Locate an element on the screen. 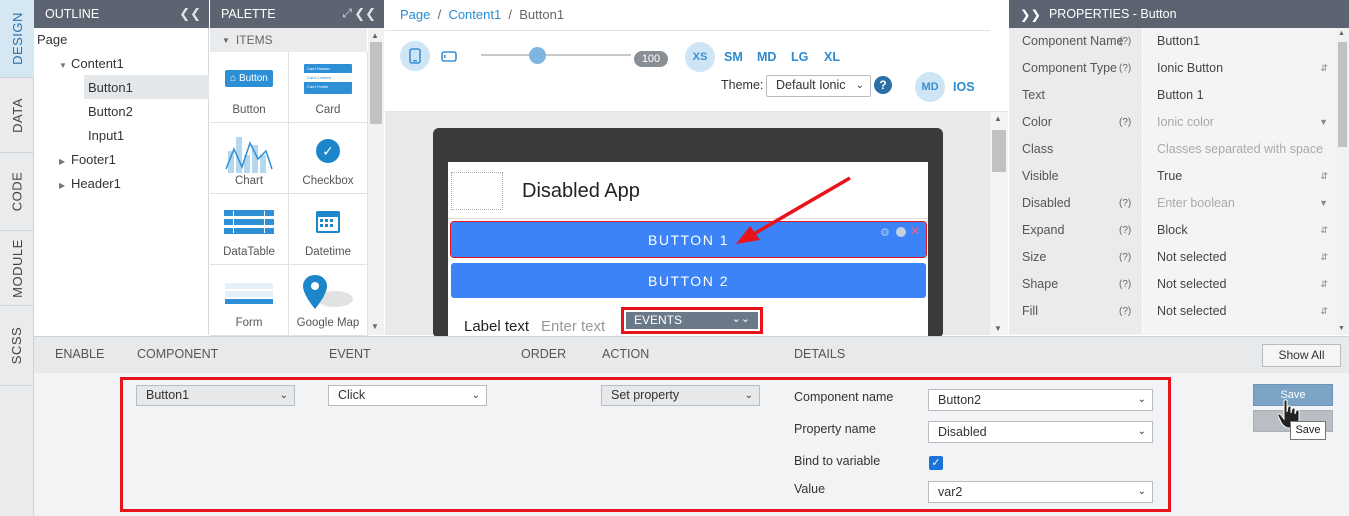  prop-value: Button 1 is located at coordinates (1239, 95).